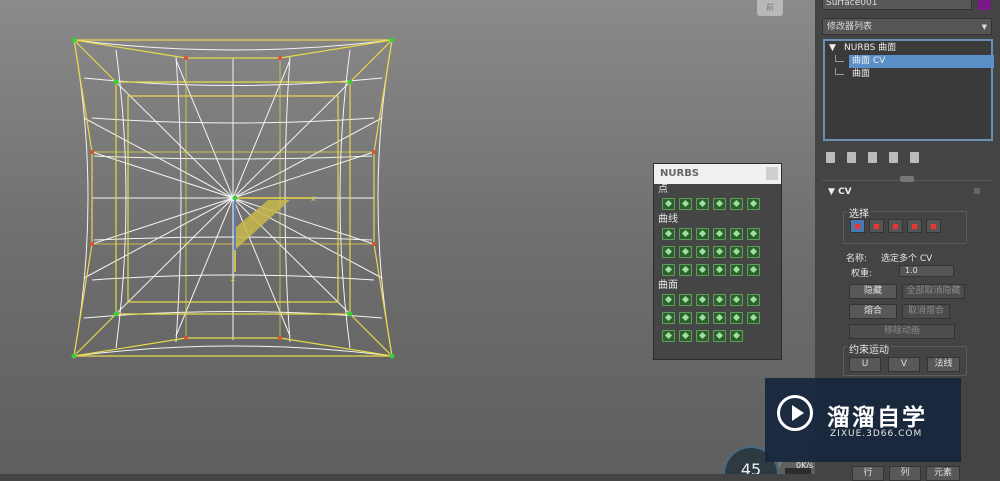 The image size is (1000, 481). I want to click on stack-item-surface: 曲面, so click(861, 74).